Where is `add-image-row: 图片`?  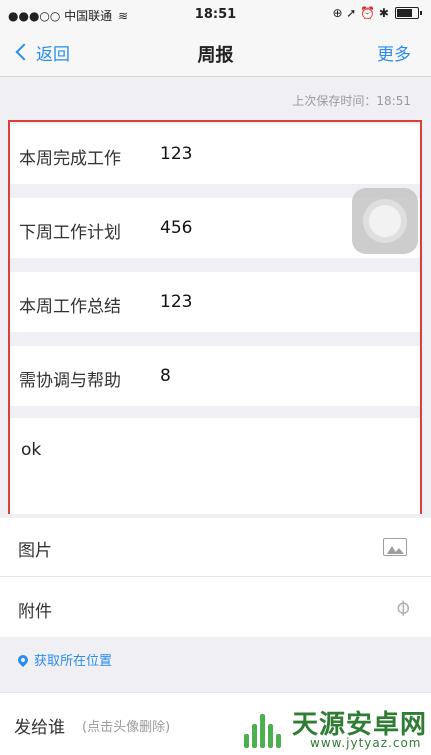
add-image-row: 图片 is located at coordinates (215, 547).